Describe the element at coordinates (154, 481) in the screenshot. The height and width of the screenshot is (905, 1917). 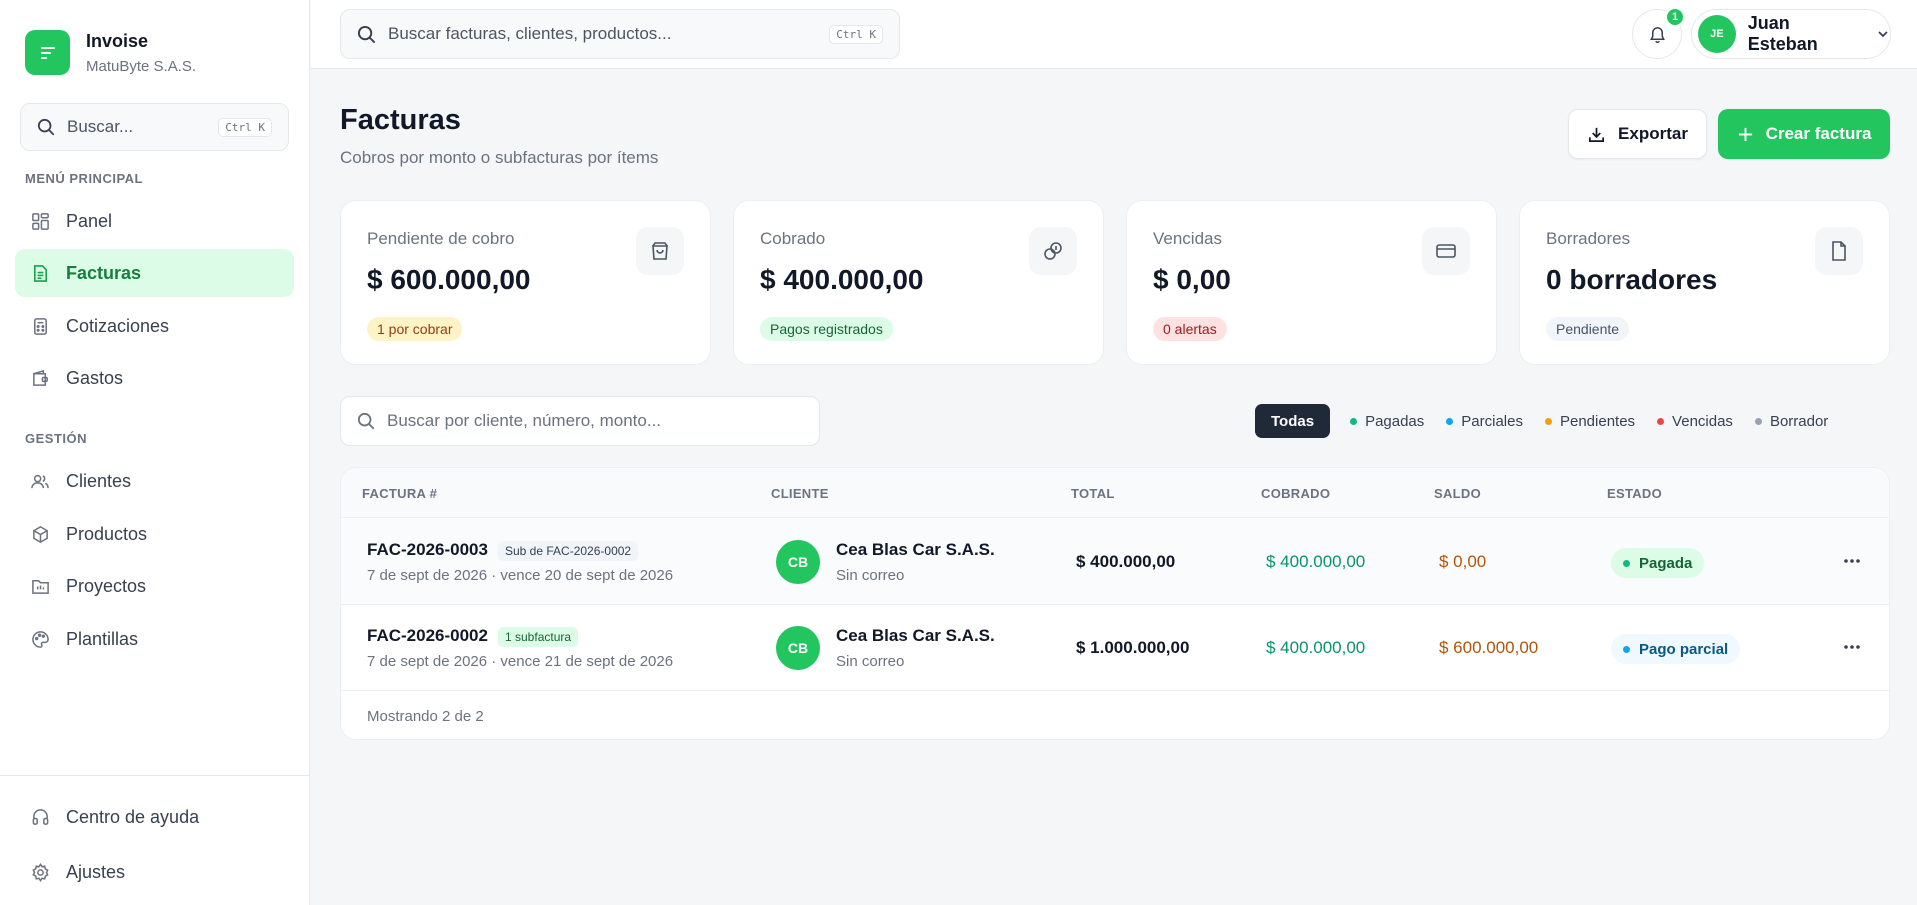
I see `sidebar-item-clientes: Clientes` at that location.